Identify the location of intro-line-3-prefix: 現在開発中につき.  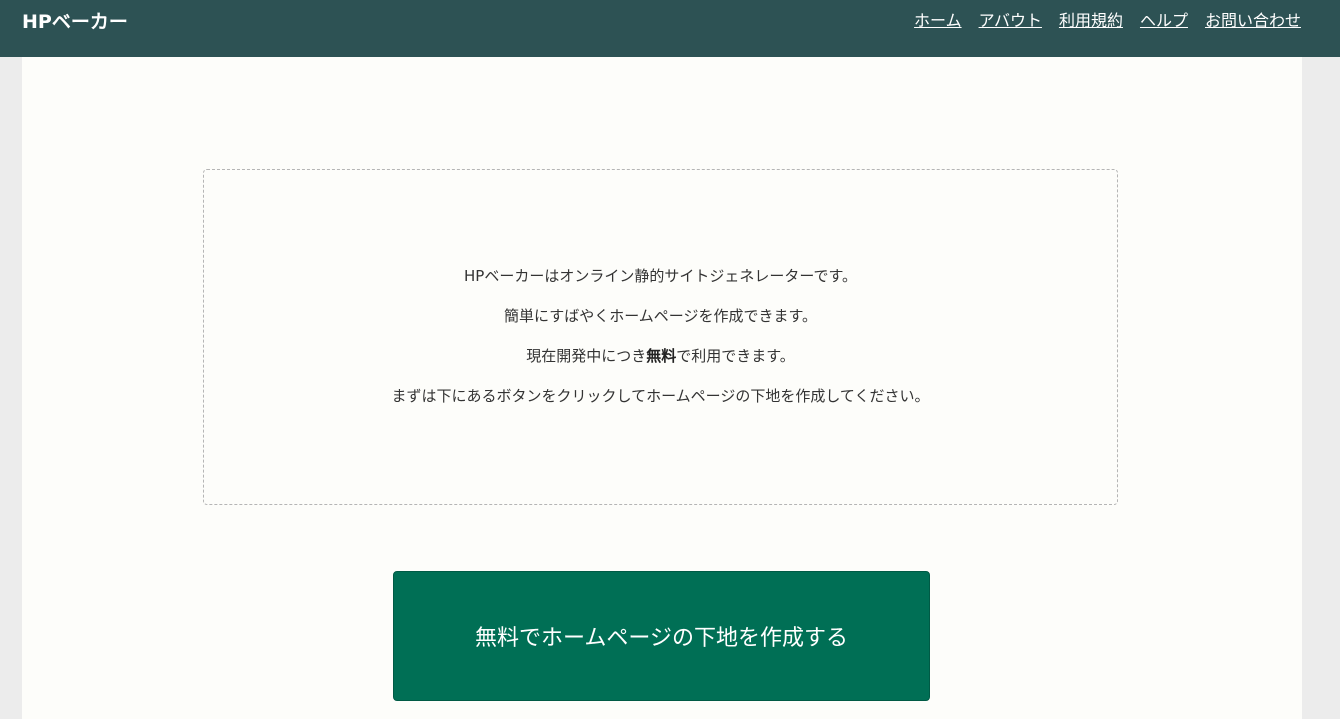
(586, 356).